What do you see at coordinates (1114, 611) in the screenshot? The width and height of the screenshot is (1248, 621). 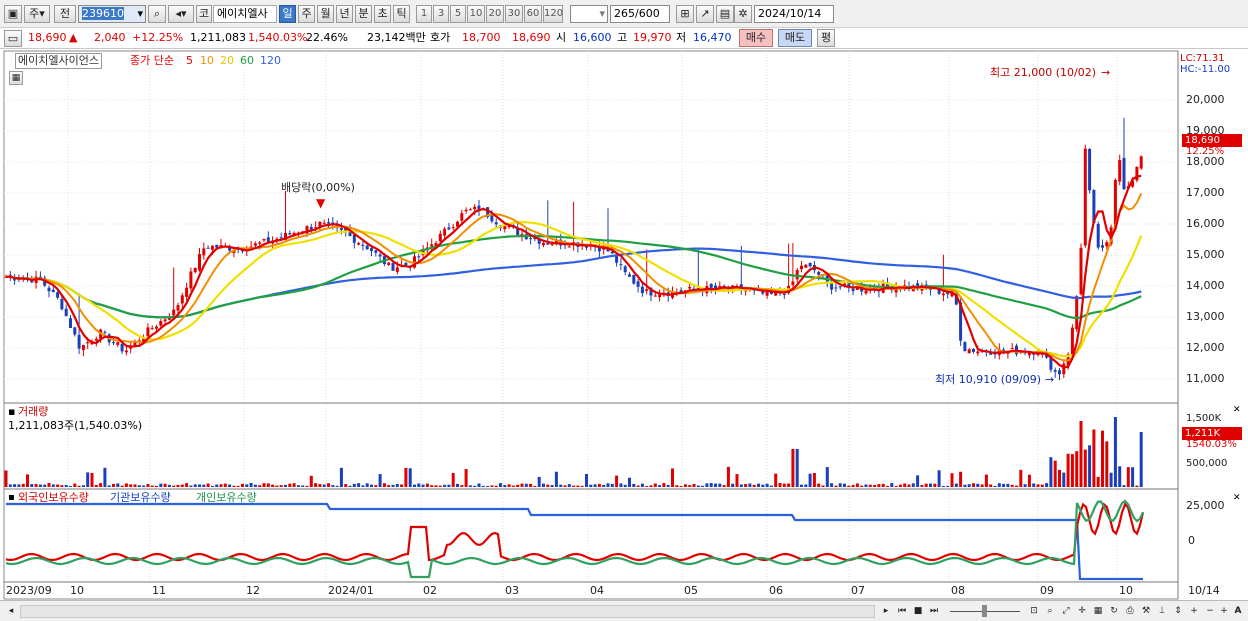 I see `refresh-icon: ↻` at bounding box center [1114, 611].